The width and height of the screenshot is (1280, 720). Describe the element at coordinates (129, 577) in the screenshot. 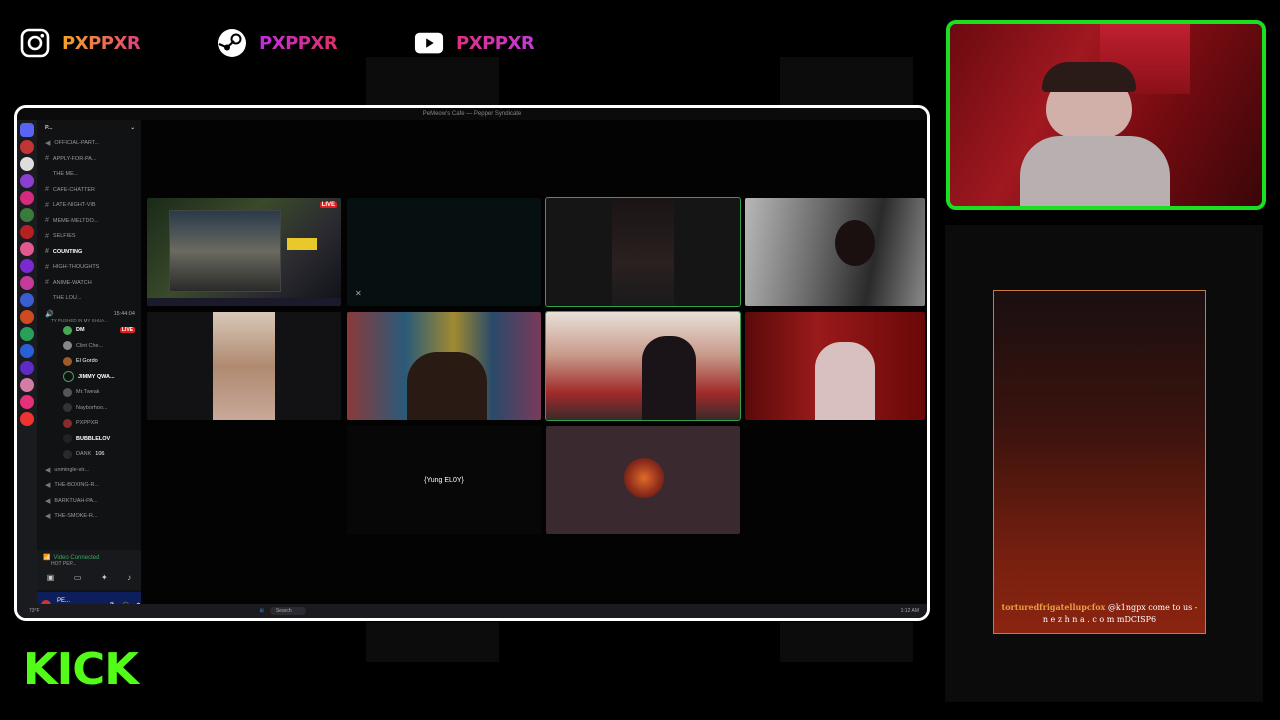

I see `soundboard-icon: ♪` at that location.